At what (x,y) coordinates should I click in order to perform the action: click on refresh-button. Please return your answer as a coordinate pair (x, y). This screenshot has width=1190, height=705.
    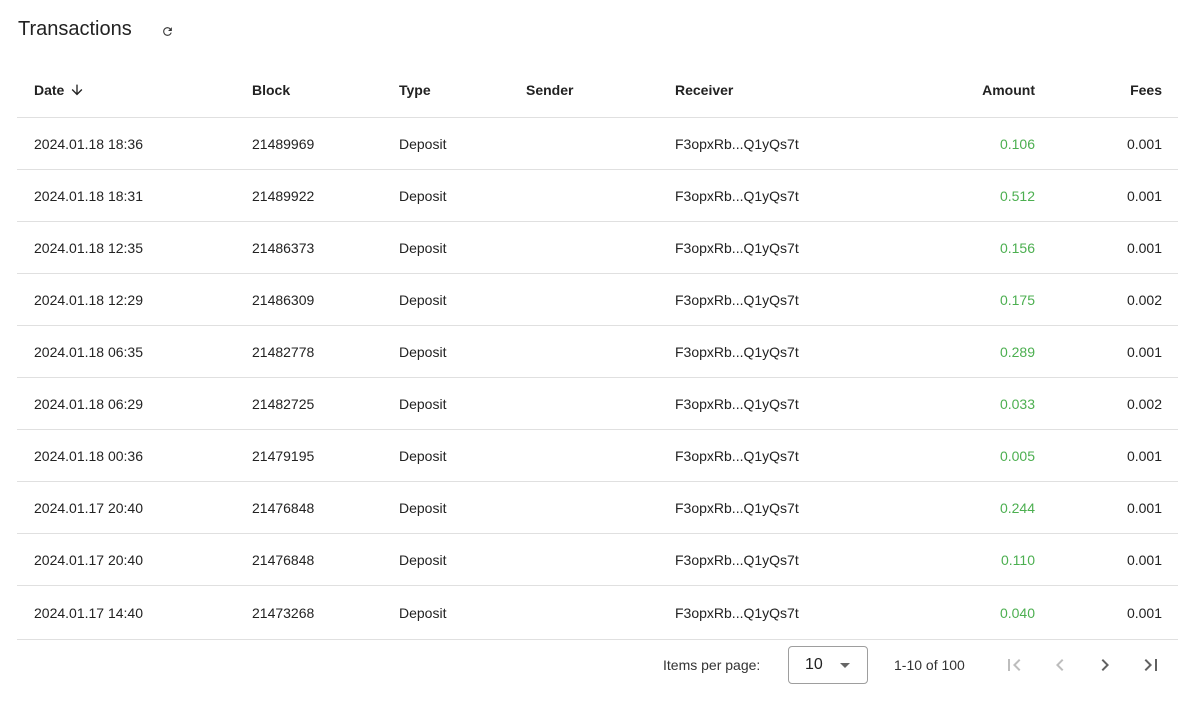
    Looking at the image, I should click on (167, 31).